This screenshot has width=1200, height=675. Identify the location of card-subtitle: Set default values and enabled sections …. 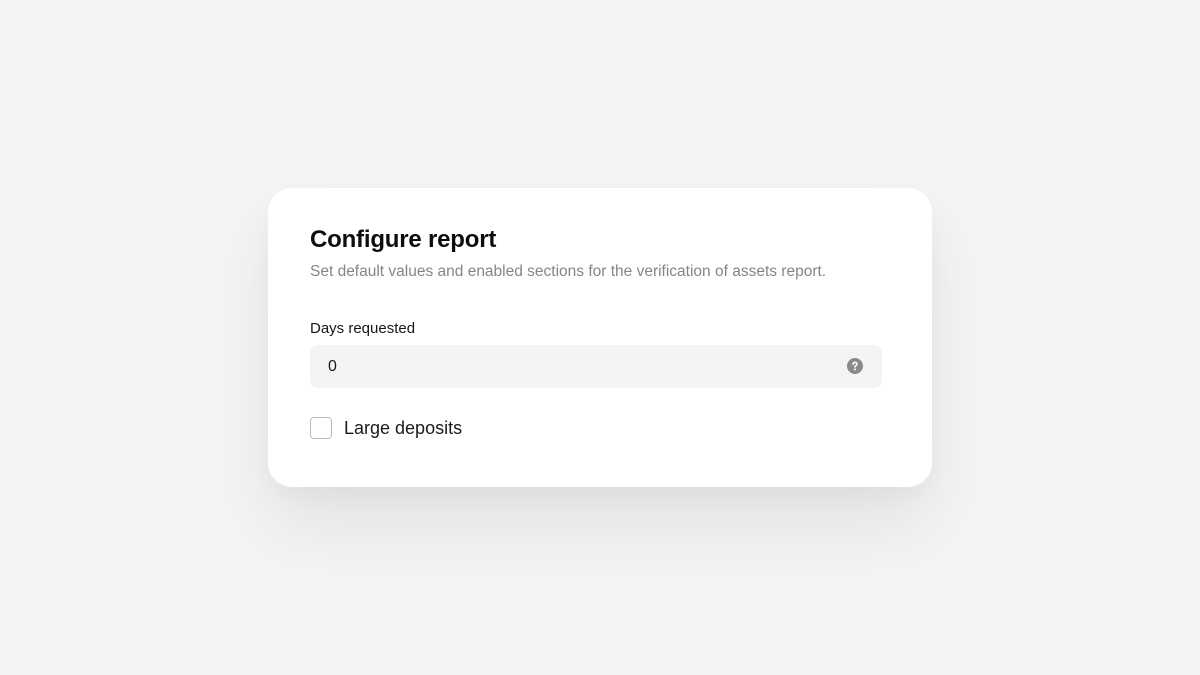
(568, 271).